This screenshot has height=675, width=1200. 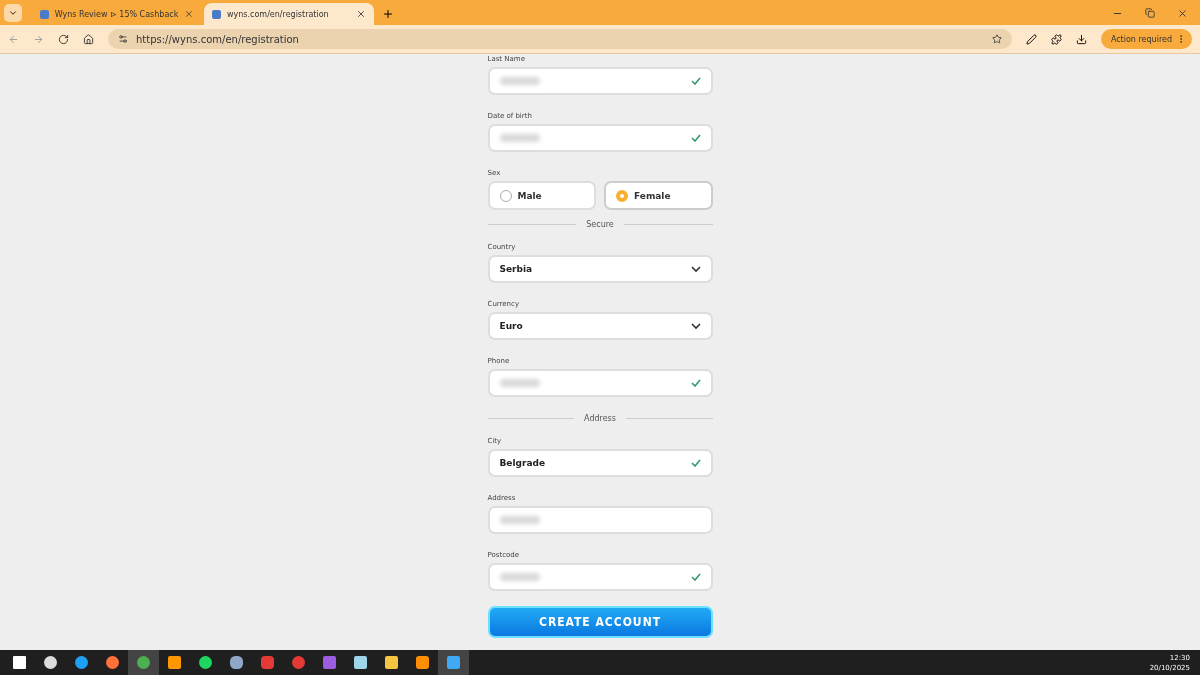 What do you see at coordinates (600, 224) in the screenshot?
I see `section-heading: Secure` at bounding box center [600, 224].